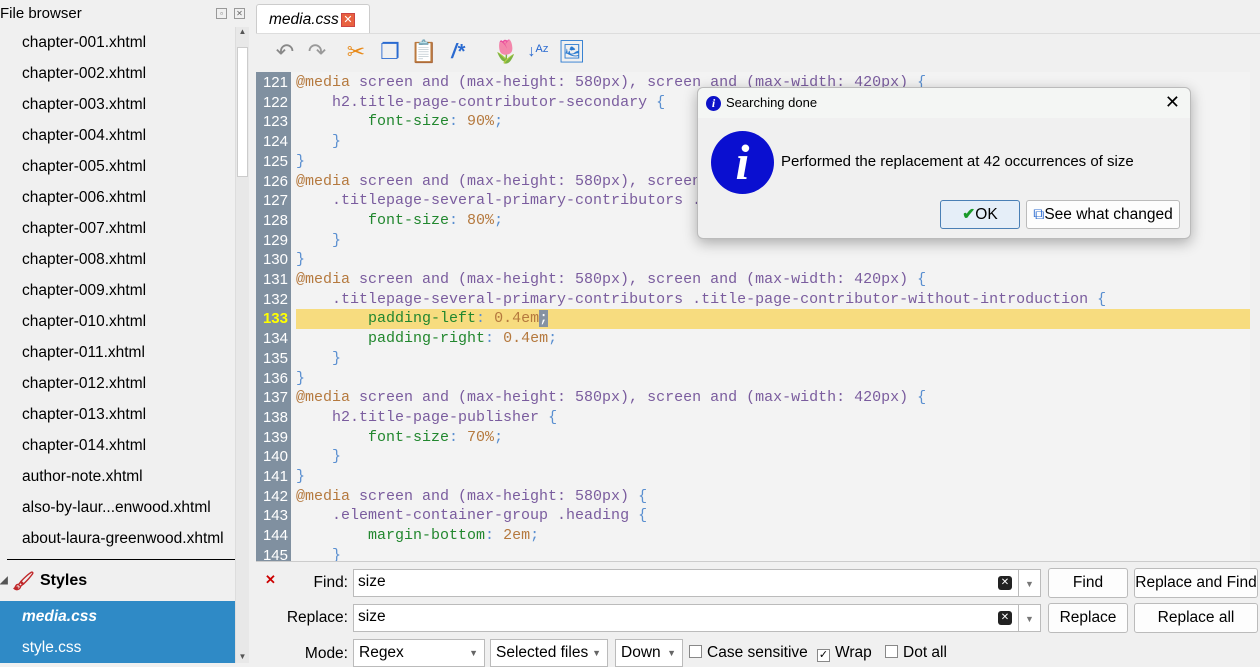  What do you see at coordinates (481, 122) in the screenshot?
I see `code-token: 90%` at bounding box center [481, 122].